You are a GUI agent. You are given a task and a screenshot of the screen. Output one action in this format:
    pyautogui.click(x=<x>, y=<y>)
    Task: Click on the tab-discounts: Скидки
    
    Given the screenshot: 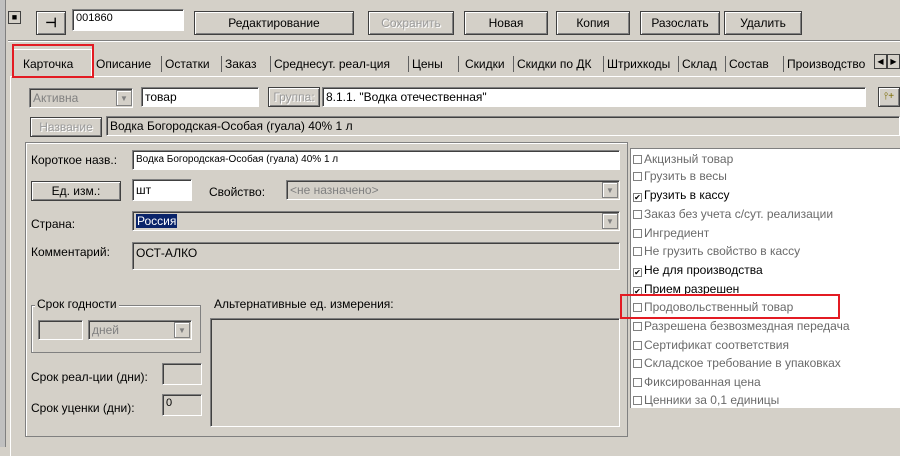 What is the action you would take?
    pyautogui.click(x=485, y=64)
    